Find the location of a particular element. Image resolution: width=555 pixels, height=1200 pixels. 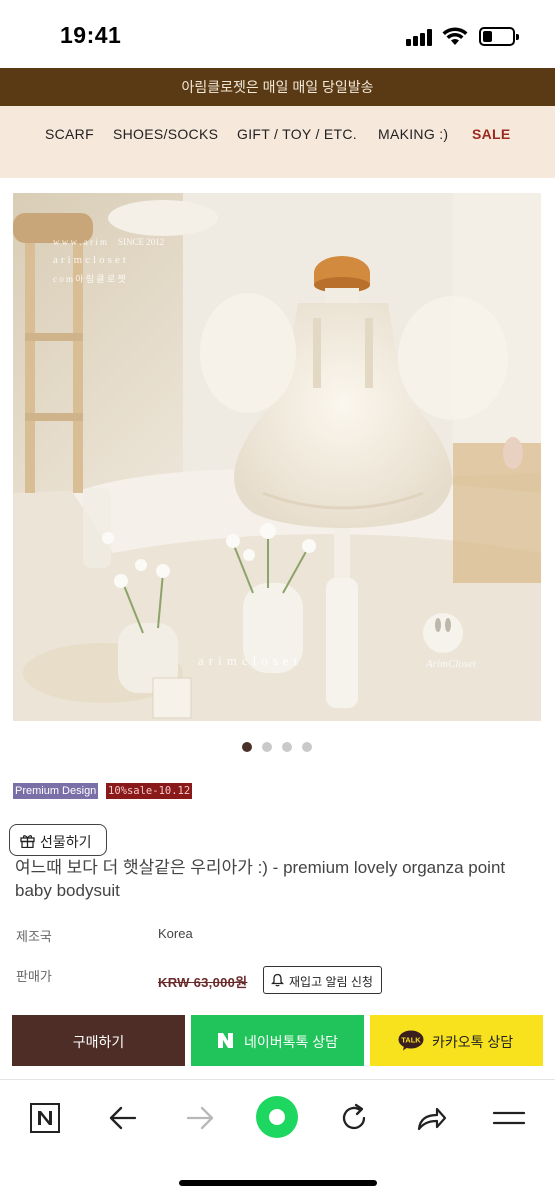

price-label: 판매가 is located at coordinates (34, 976).